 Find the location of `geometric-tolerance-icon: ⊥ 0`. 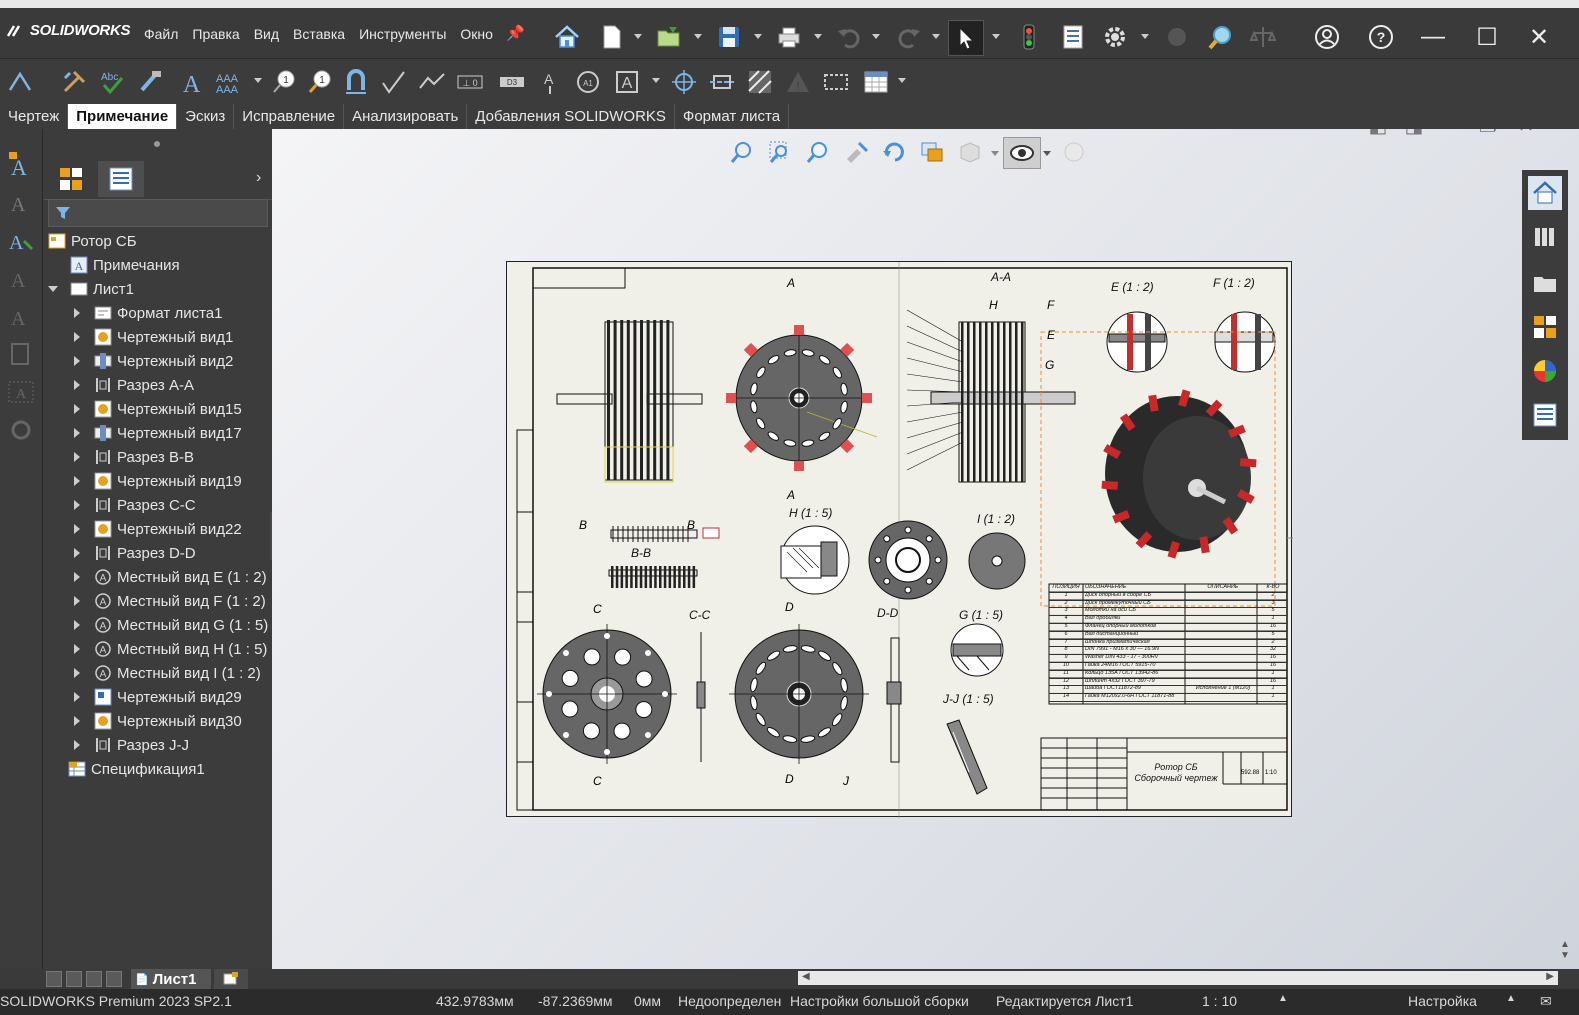

geometric-tolerance-icon: ⊥ 0 is located at coordinates (470, 82).